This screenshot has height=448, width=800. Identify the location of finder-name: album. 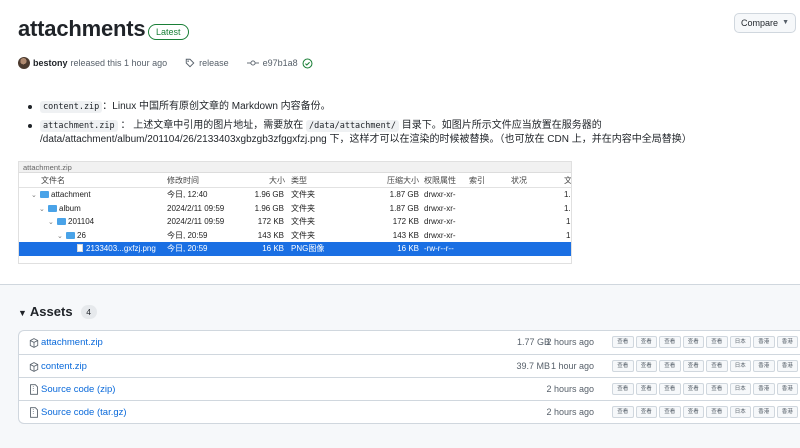
(70, 208).